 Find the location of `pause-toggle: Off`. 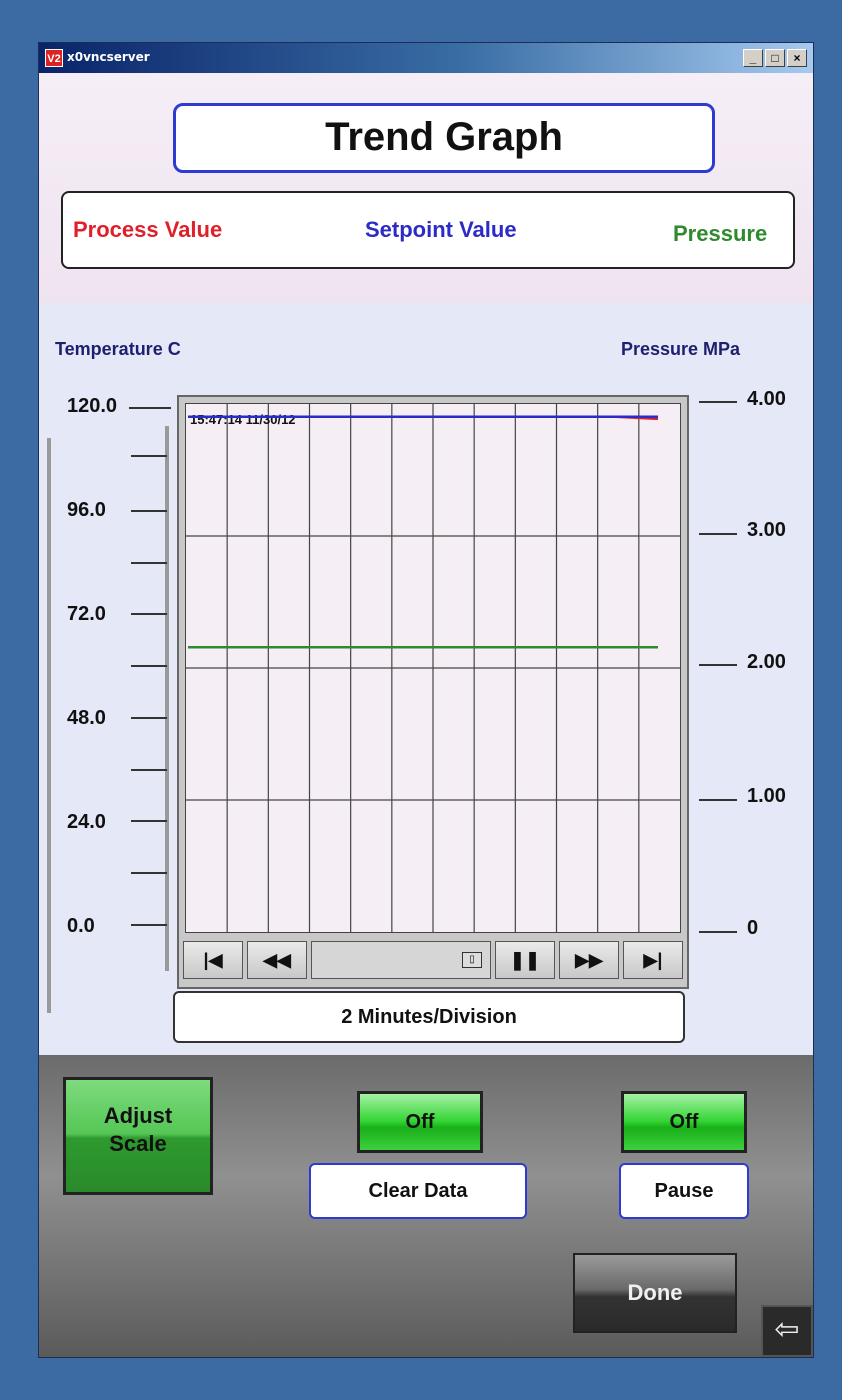

pause-toggle: Off is located at coordinates (684, 1122).